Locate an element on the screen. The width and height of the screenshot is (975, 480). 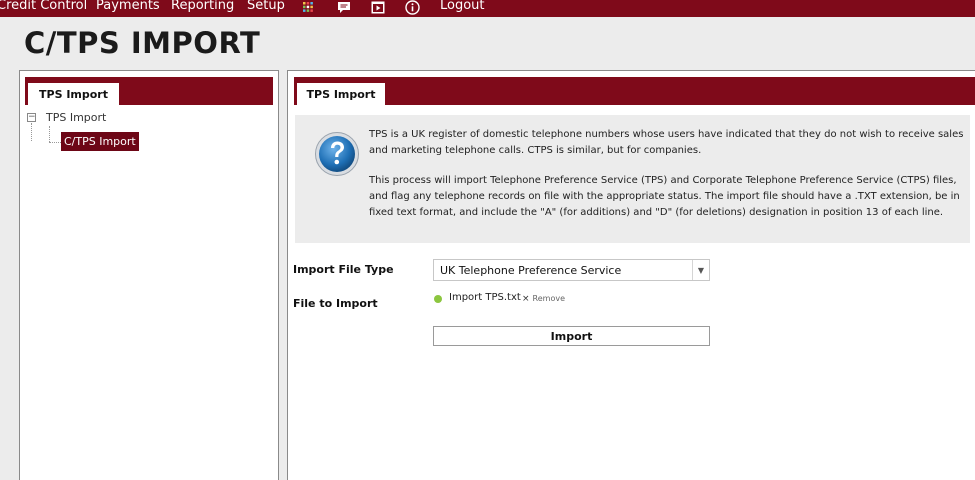
import-button: Import is located at coordinates (571, 336).